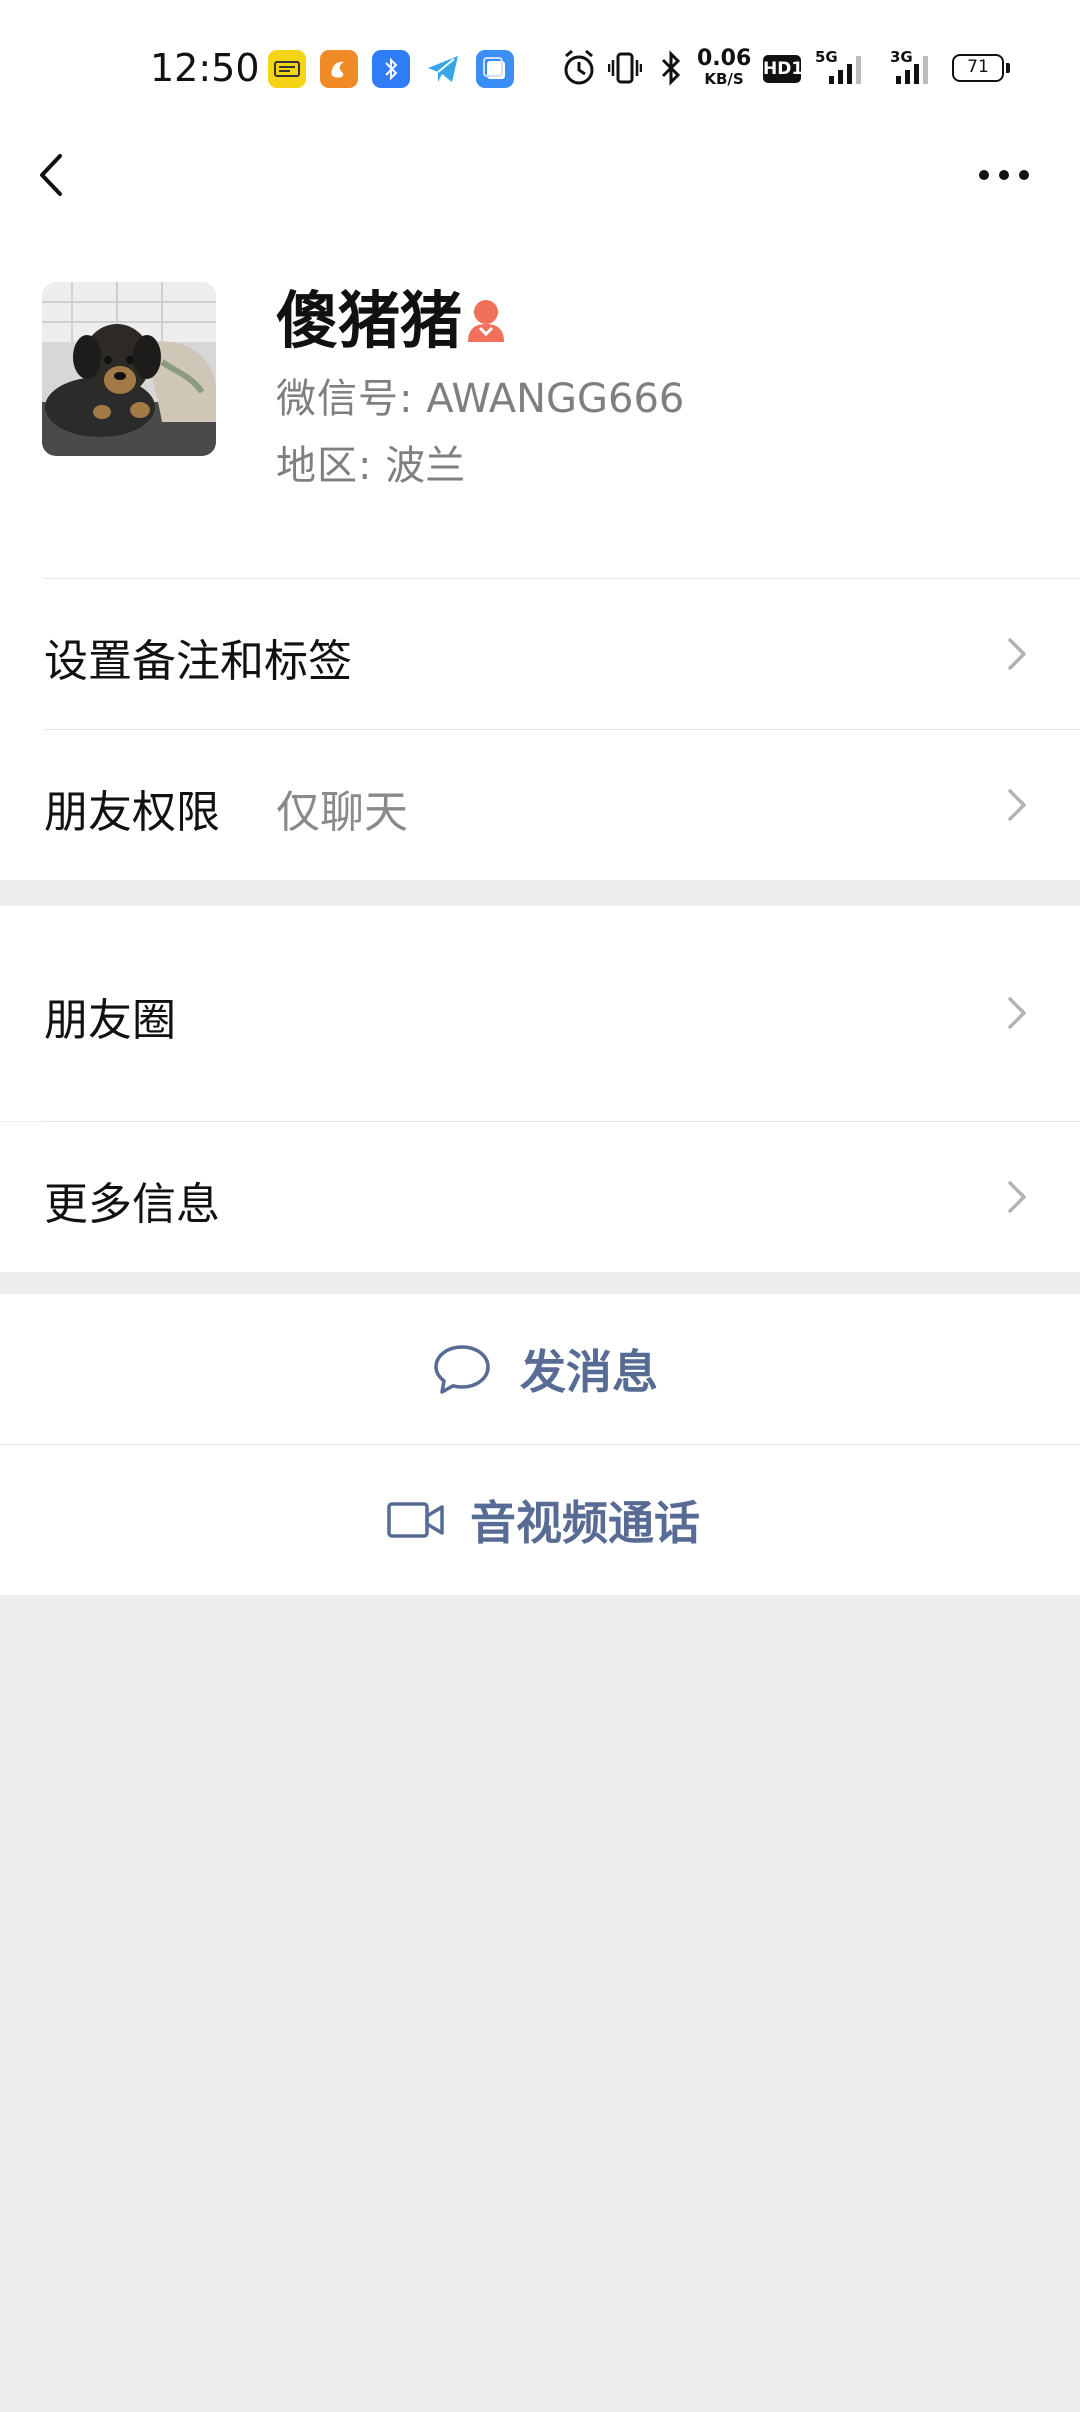 Image resolution: width=1080 pixels, height=2412 pixels. What do you see at coordinates (443, 69) in the screenshot?
I see `telegram-icon` at bounding box center [443, 69].